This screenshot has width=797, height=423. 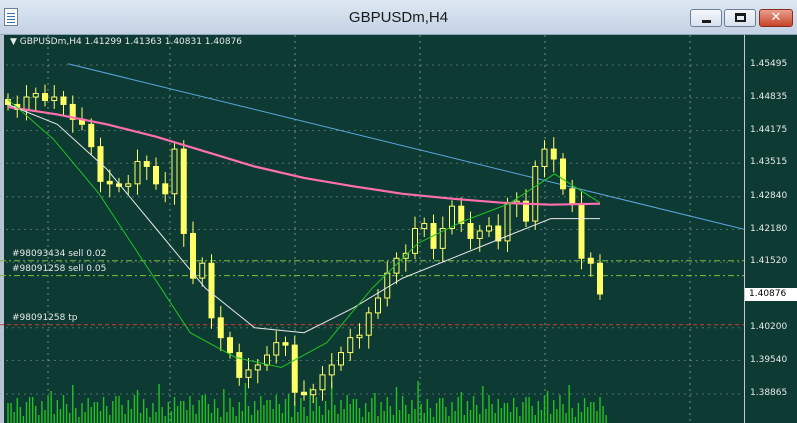 What do you see at coordinates (769, 326) in the screenshot?
I see `price-tick-label: 1.40200` at bounding box center [769, 326].